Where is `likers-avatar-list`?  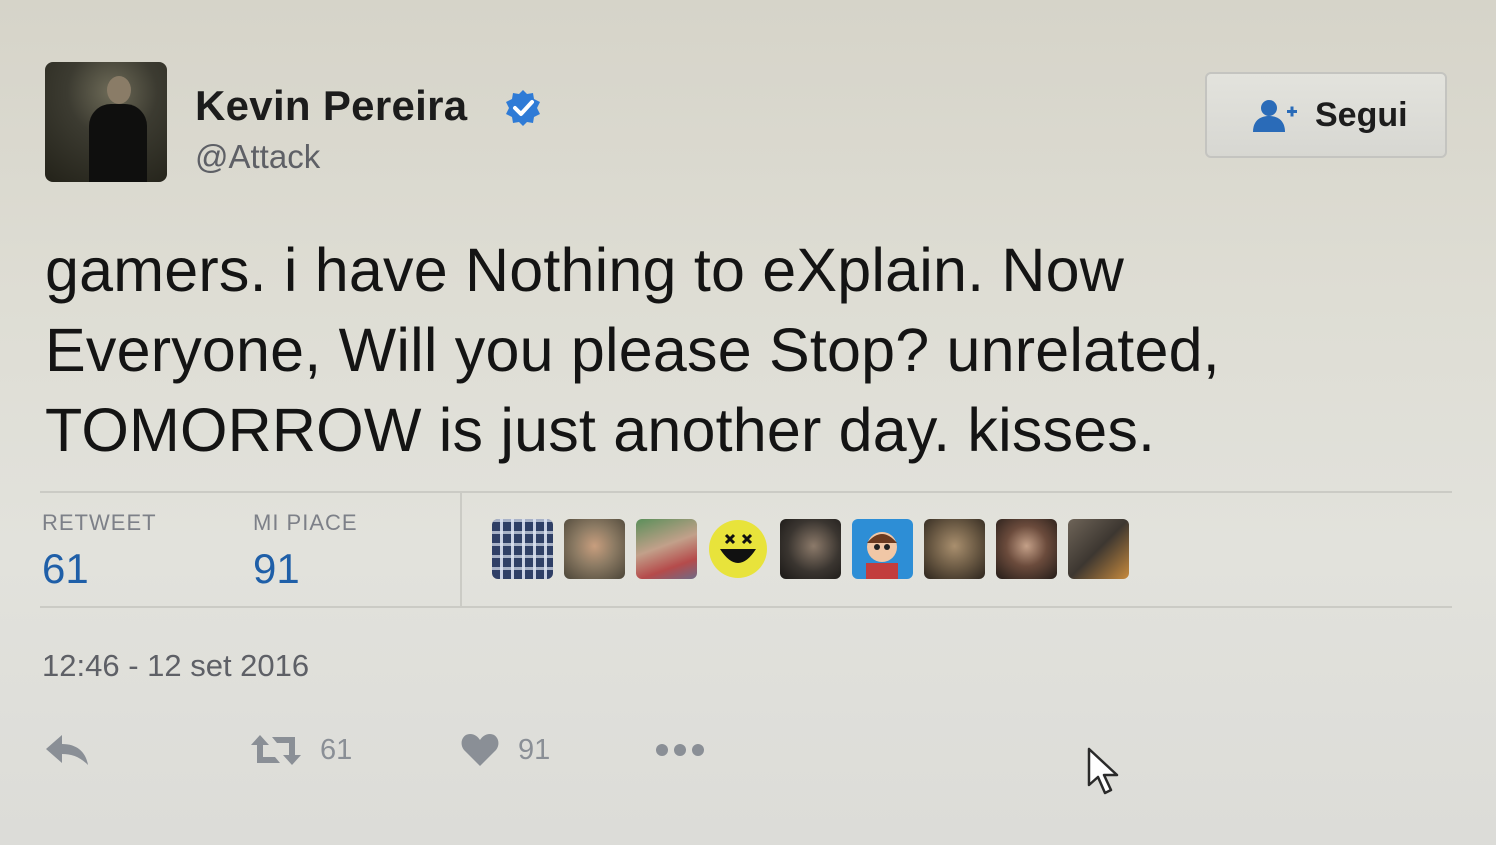 likers-avatar-list is located at coordinates (810, 549).